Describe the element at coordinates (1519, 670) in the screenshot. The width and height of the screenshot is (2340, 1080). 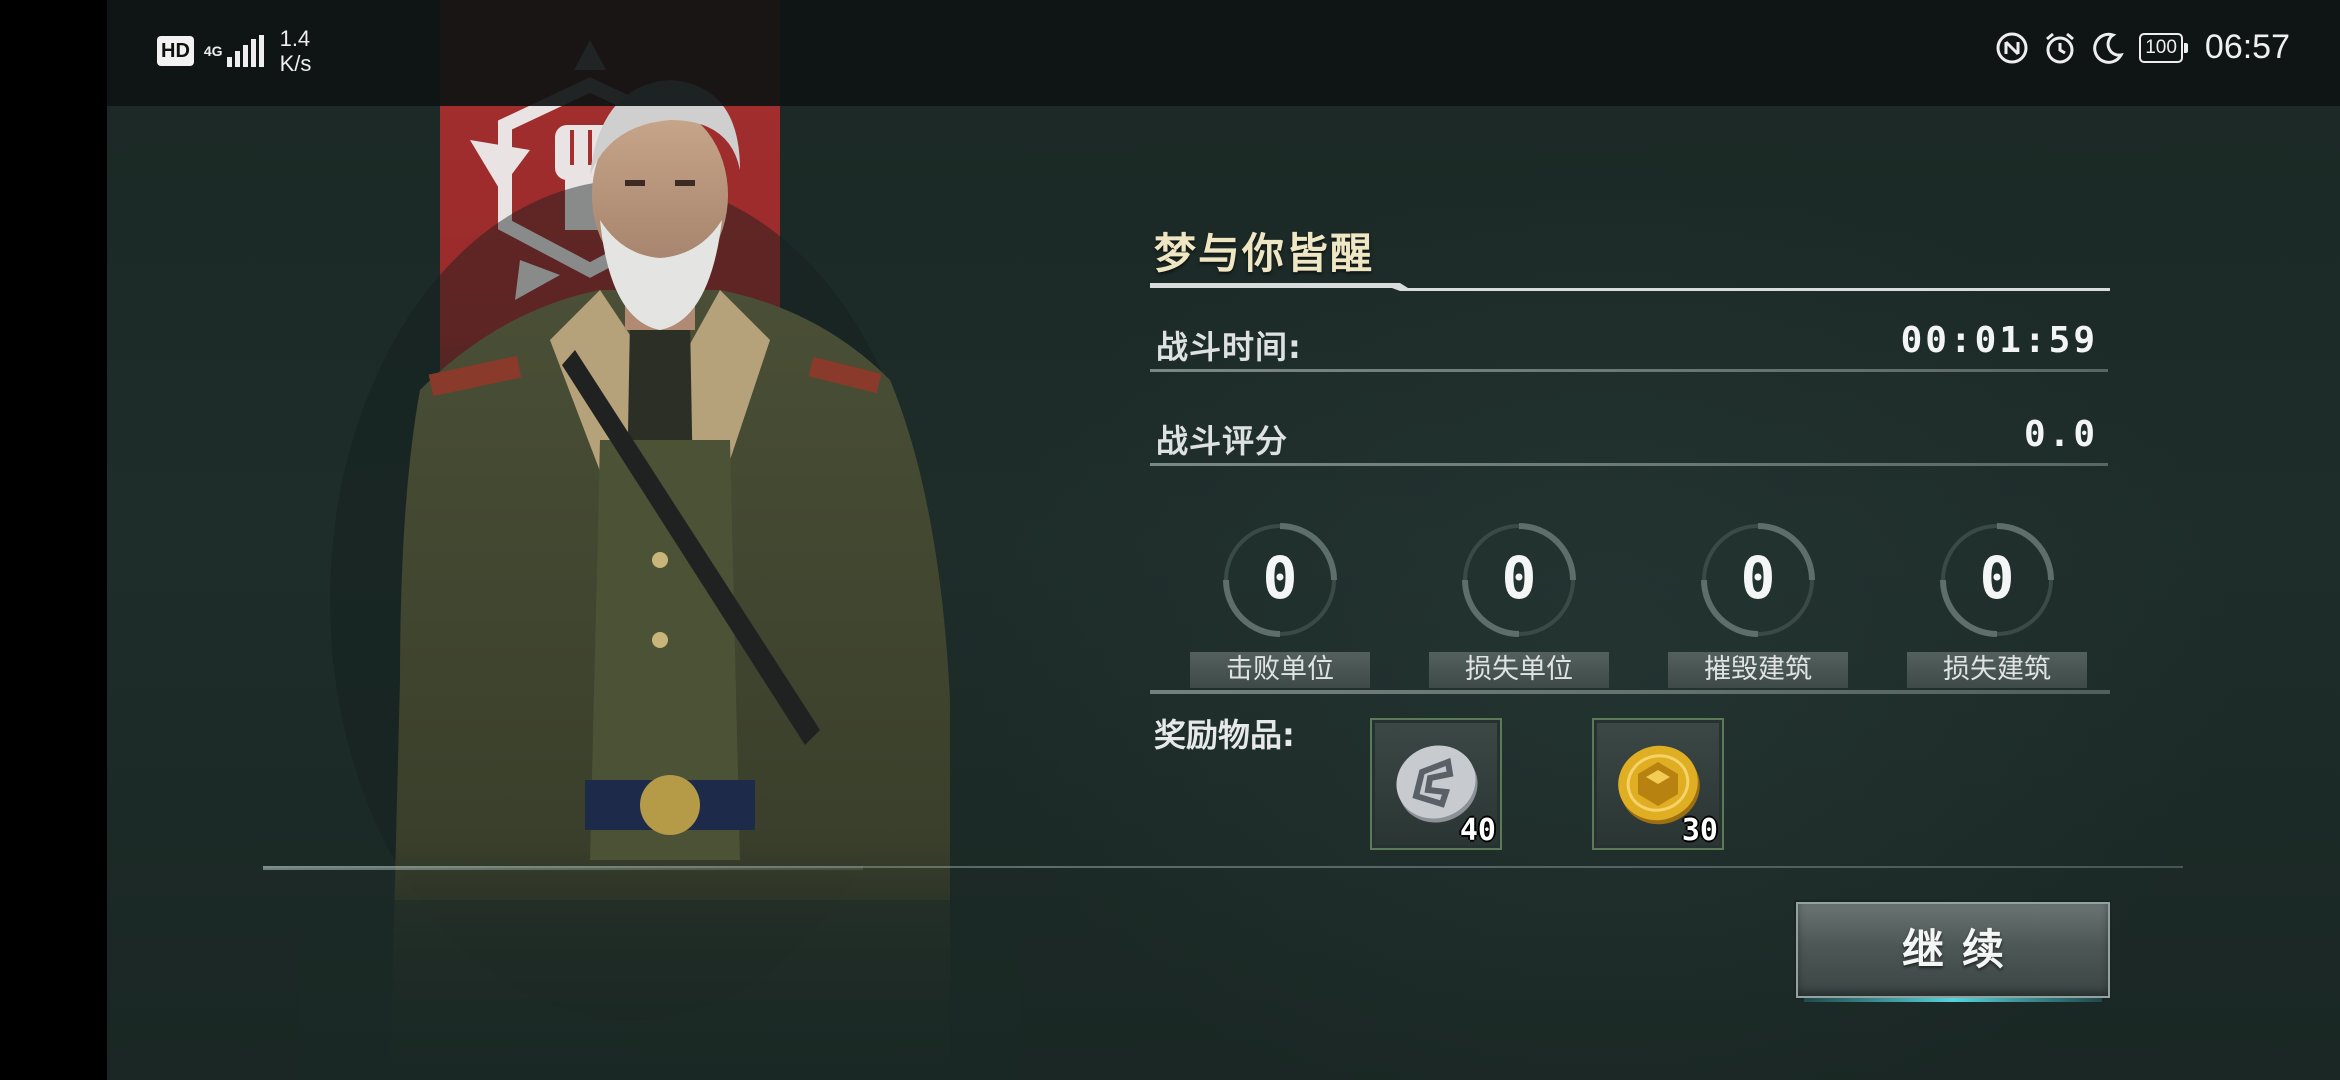
I see `counter-label: 损失单位` at that location.